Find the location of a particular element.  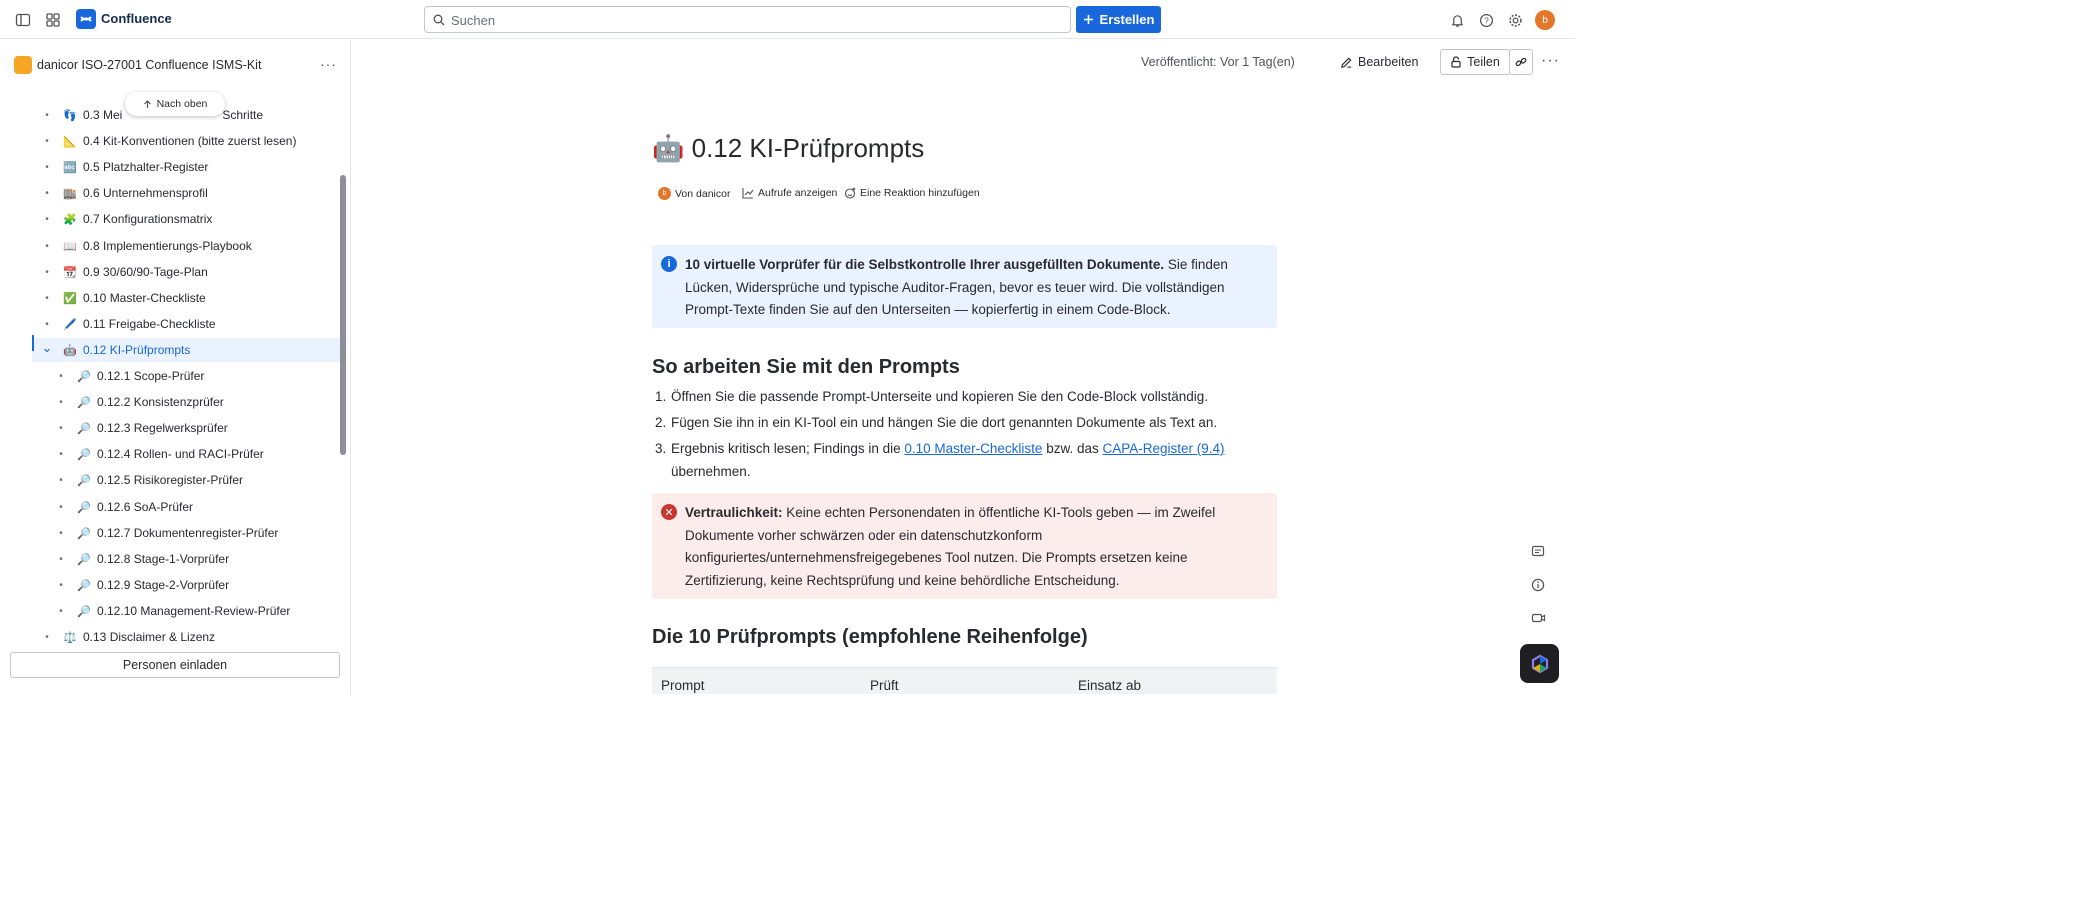

step-3-text-c: übernehmen. is located at coordinates (711, 471).